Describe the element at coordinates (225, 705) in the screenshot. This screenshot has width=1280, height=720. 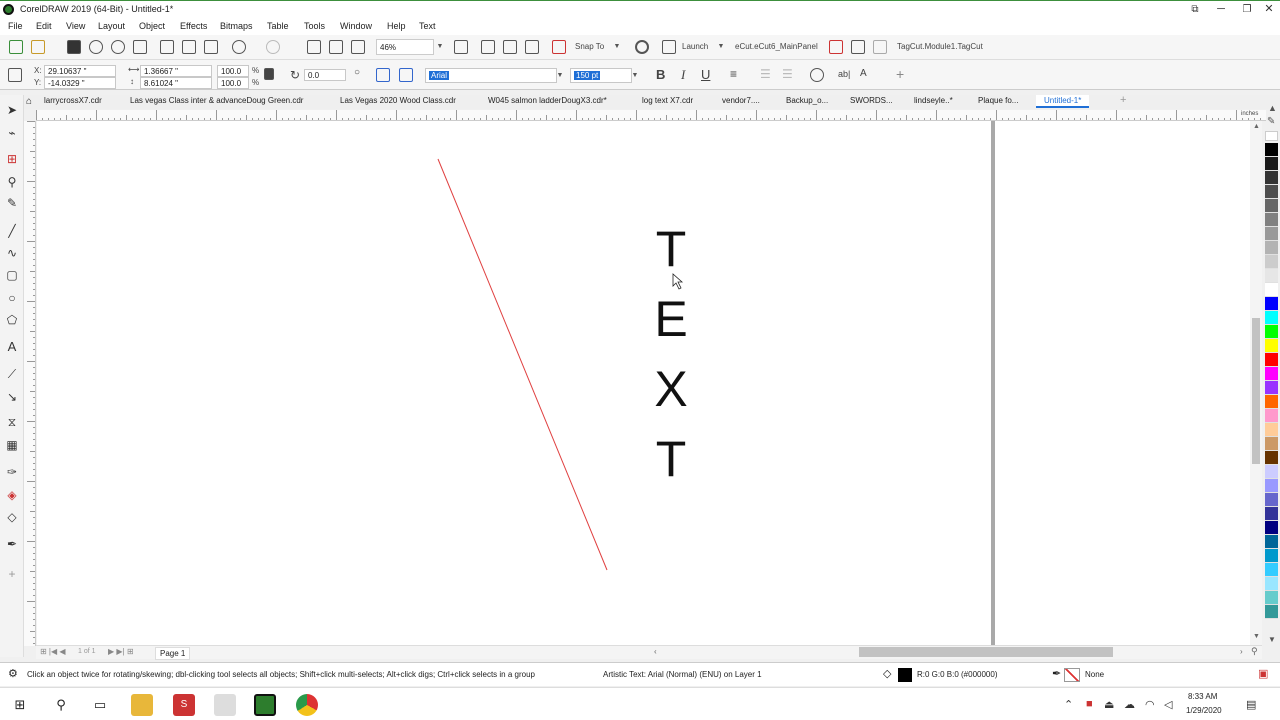
I see `app-icon` at that location.